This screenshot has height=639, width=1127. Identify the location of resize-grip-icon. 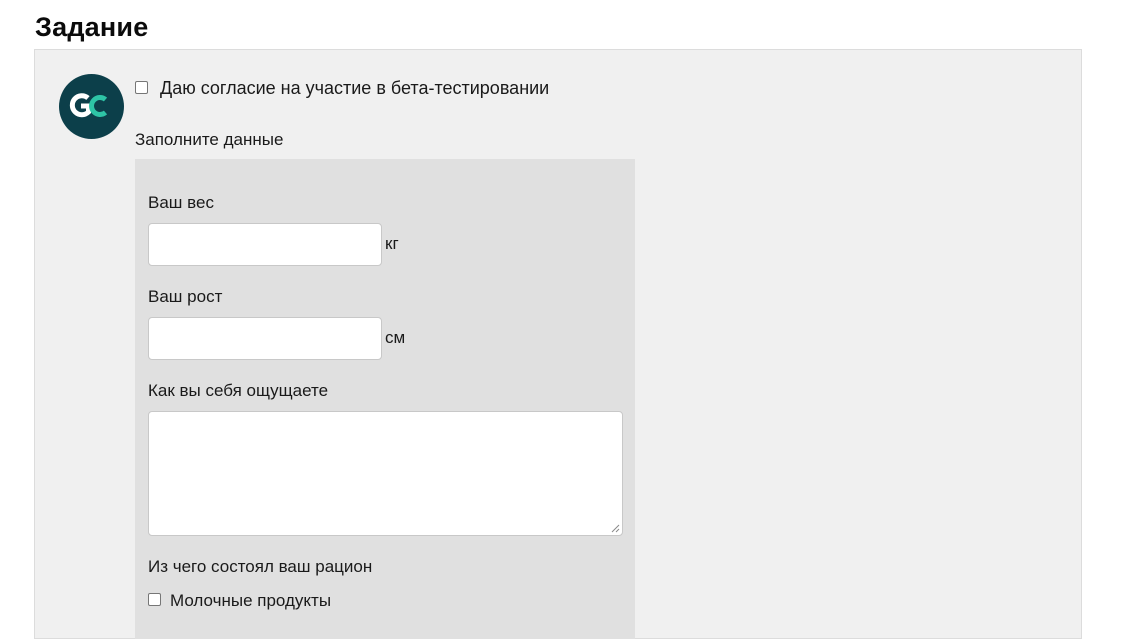
(615, 528).